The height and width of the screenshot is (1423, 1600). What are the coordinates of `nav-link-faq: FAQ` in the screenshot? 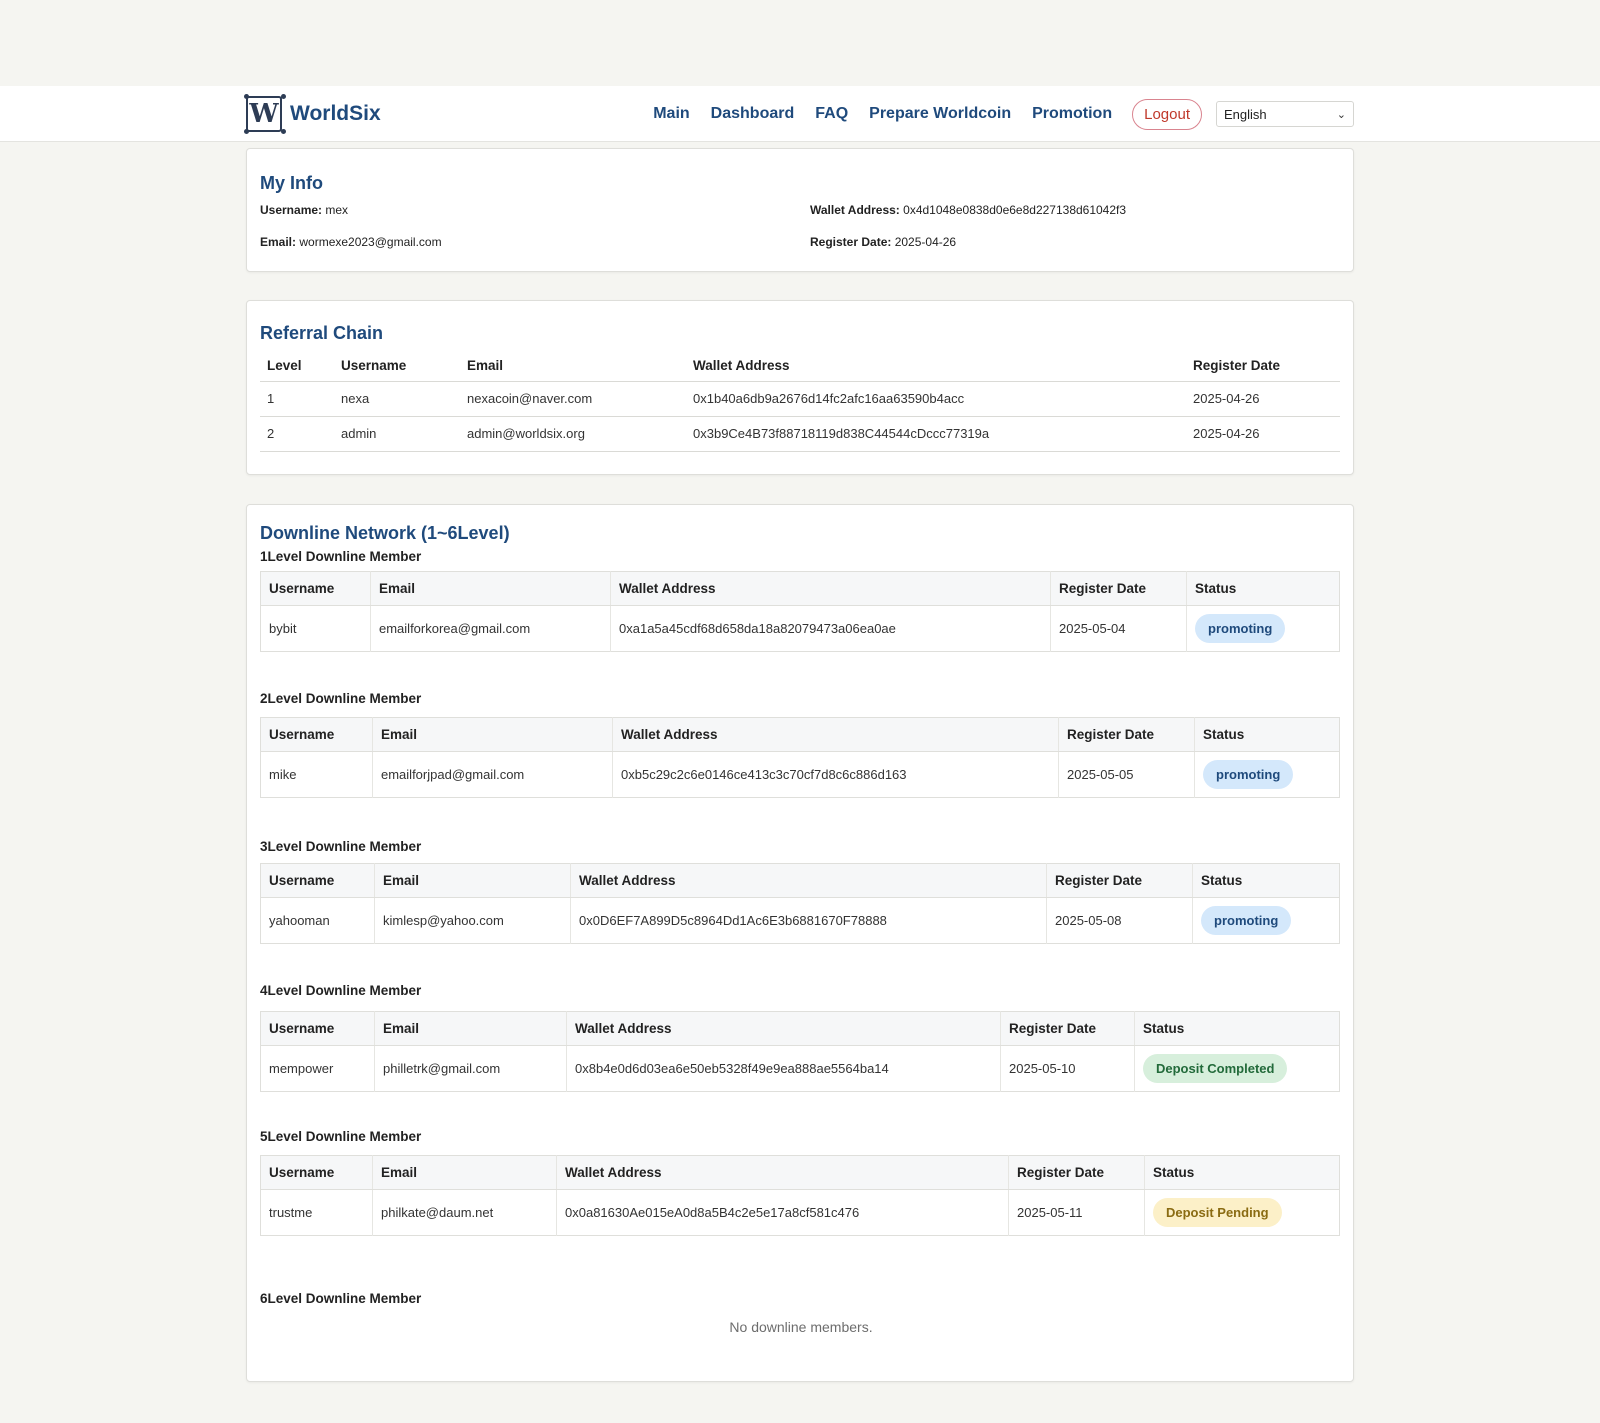 It's located at (831, 114).